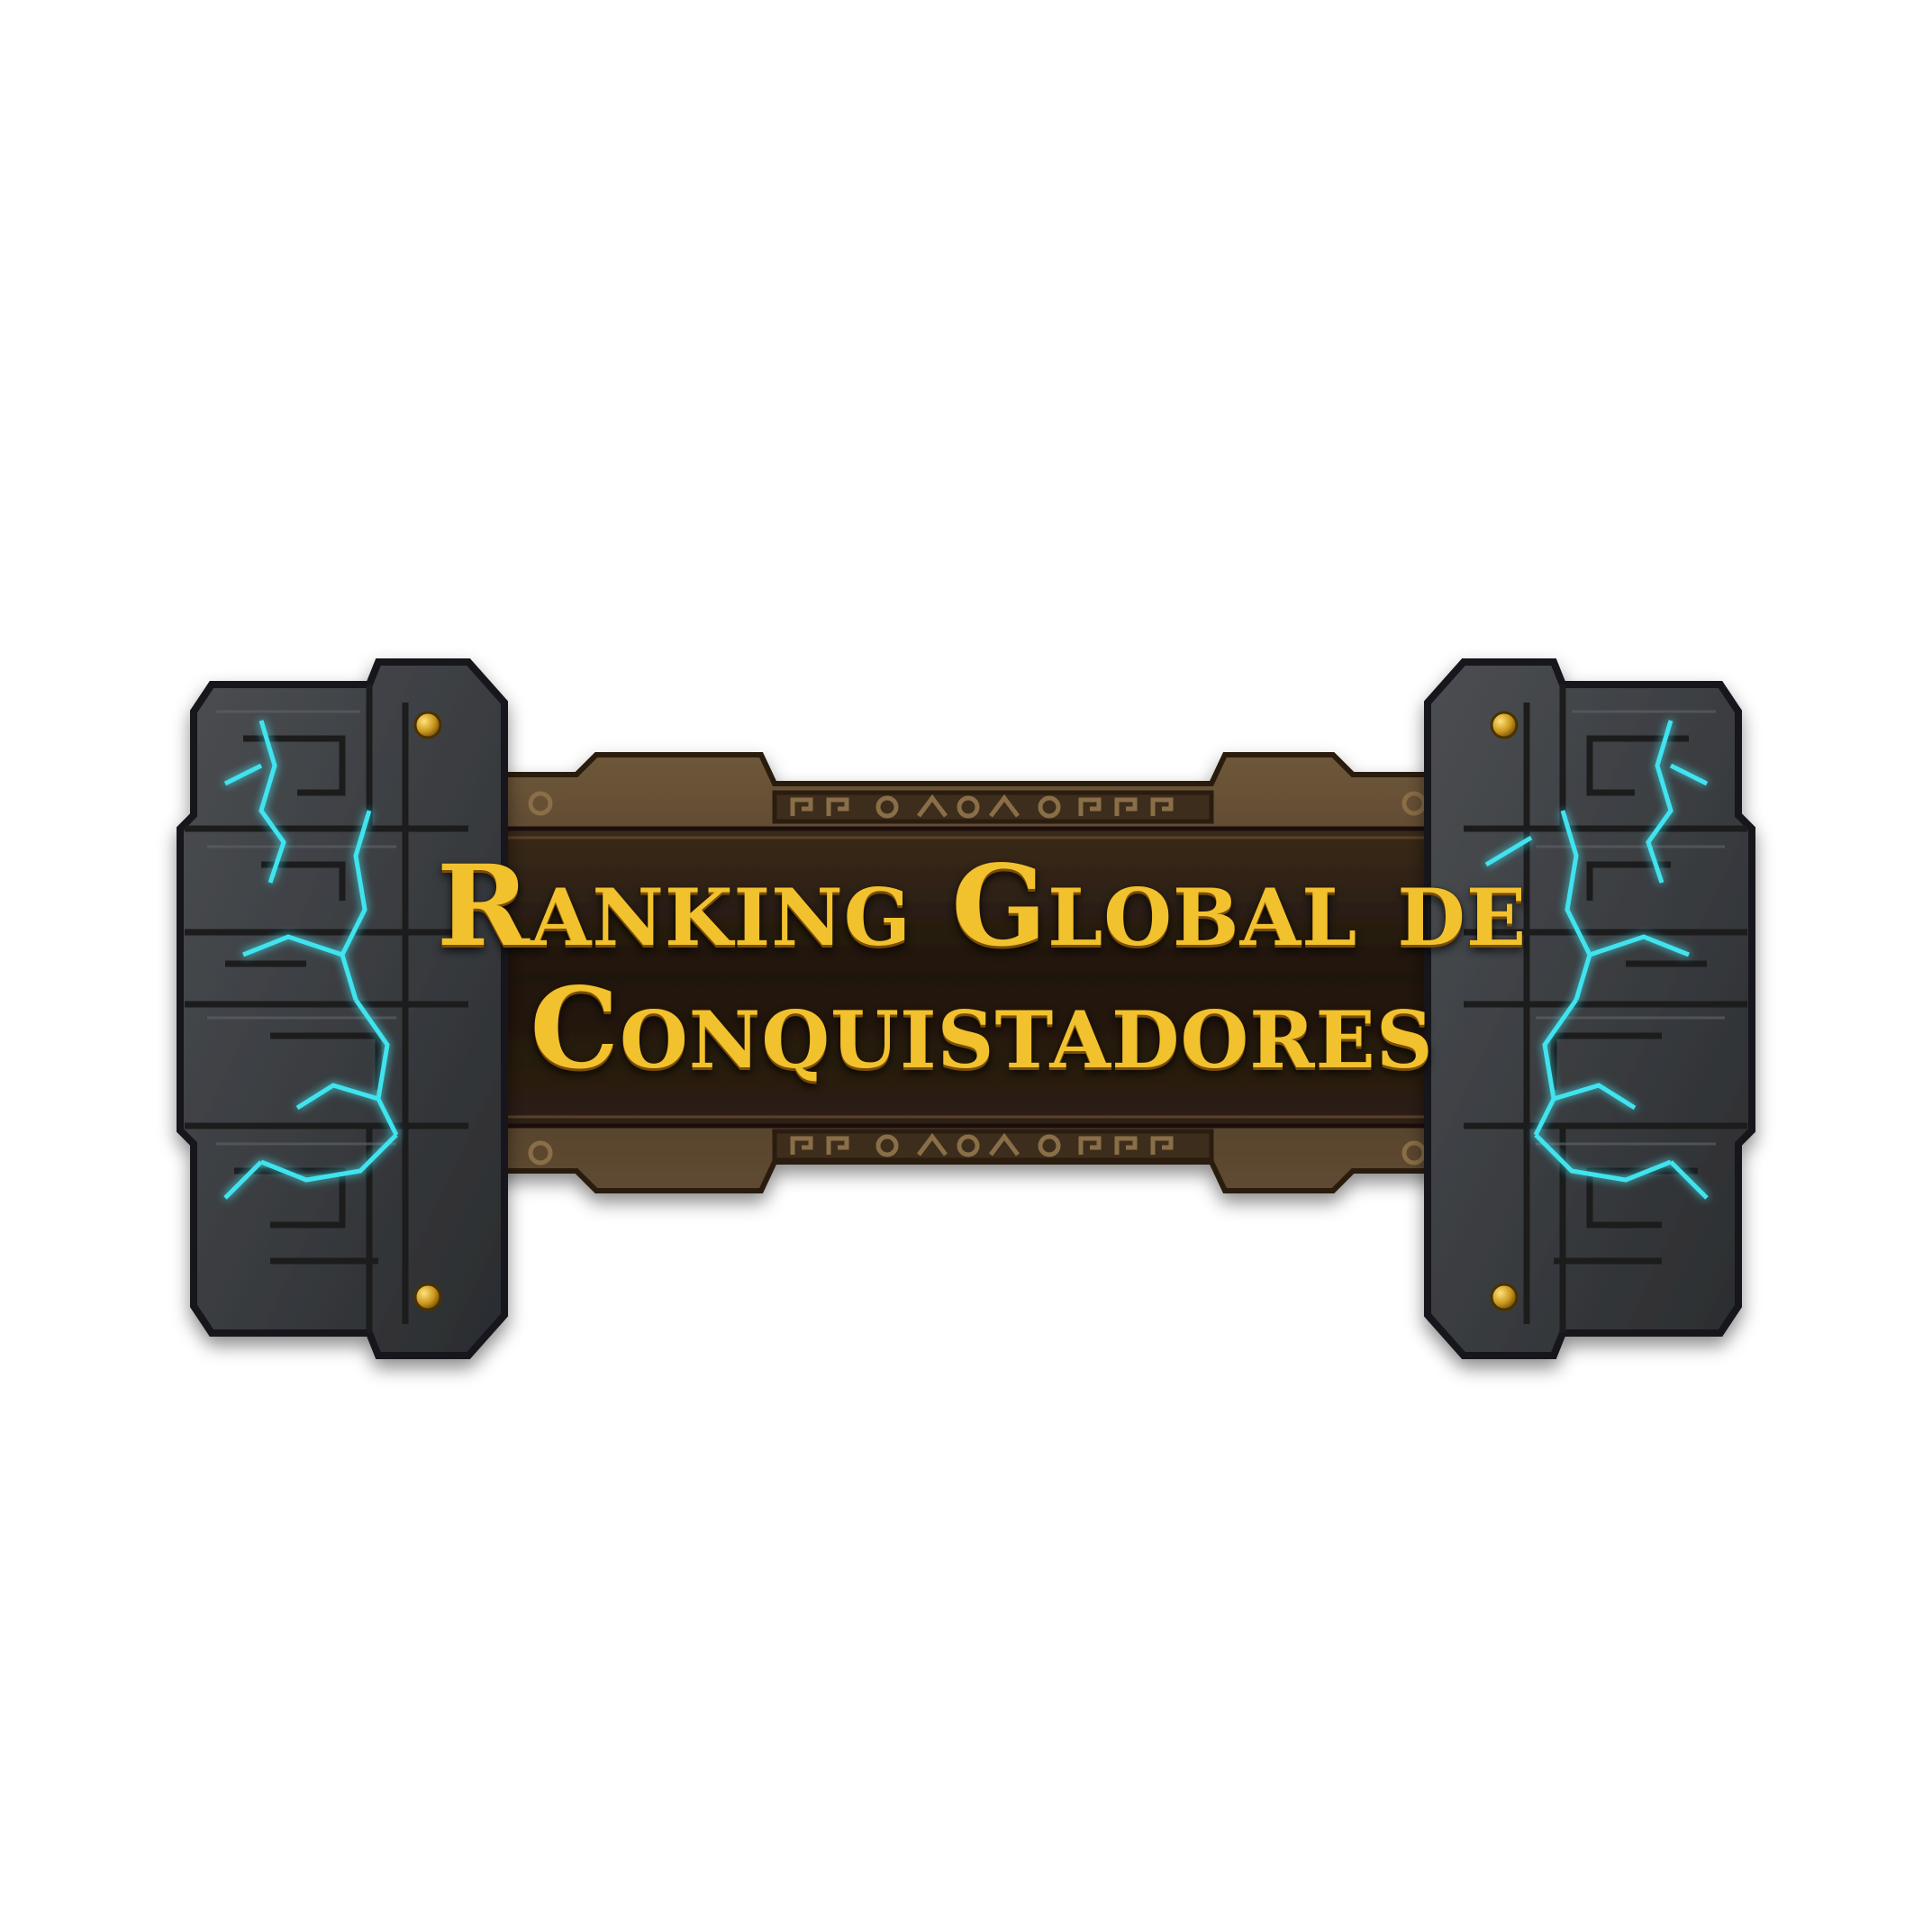  I want to click on title-line-1: Ranking Global de, so click(982, 906).